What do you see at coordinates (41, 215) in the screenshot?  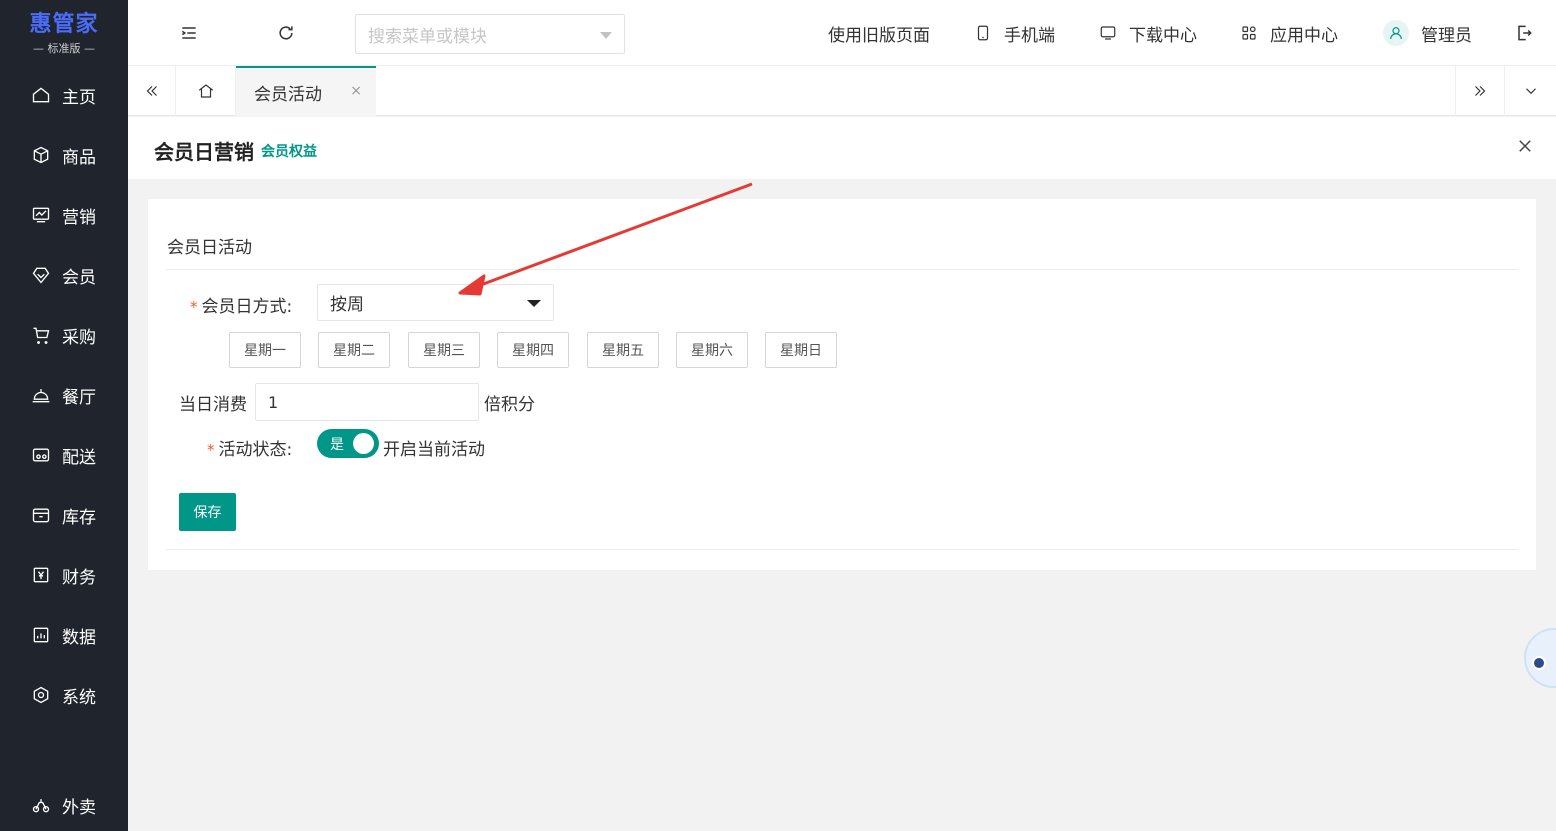 I see `chart-screen-icon` at bounding box center [41, 215].